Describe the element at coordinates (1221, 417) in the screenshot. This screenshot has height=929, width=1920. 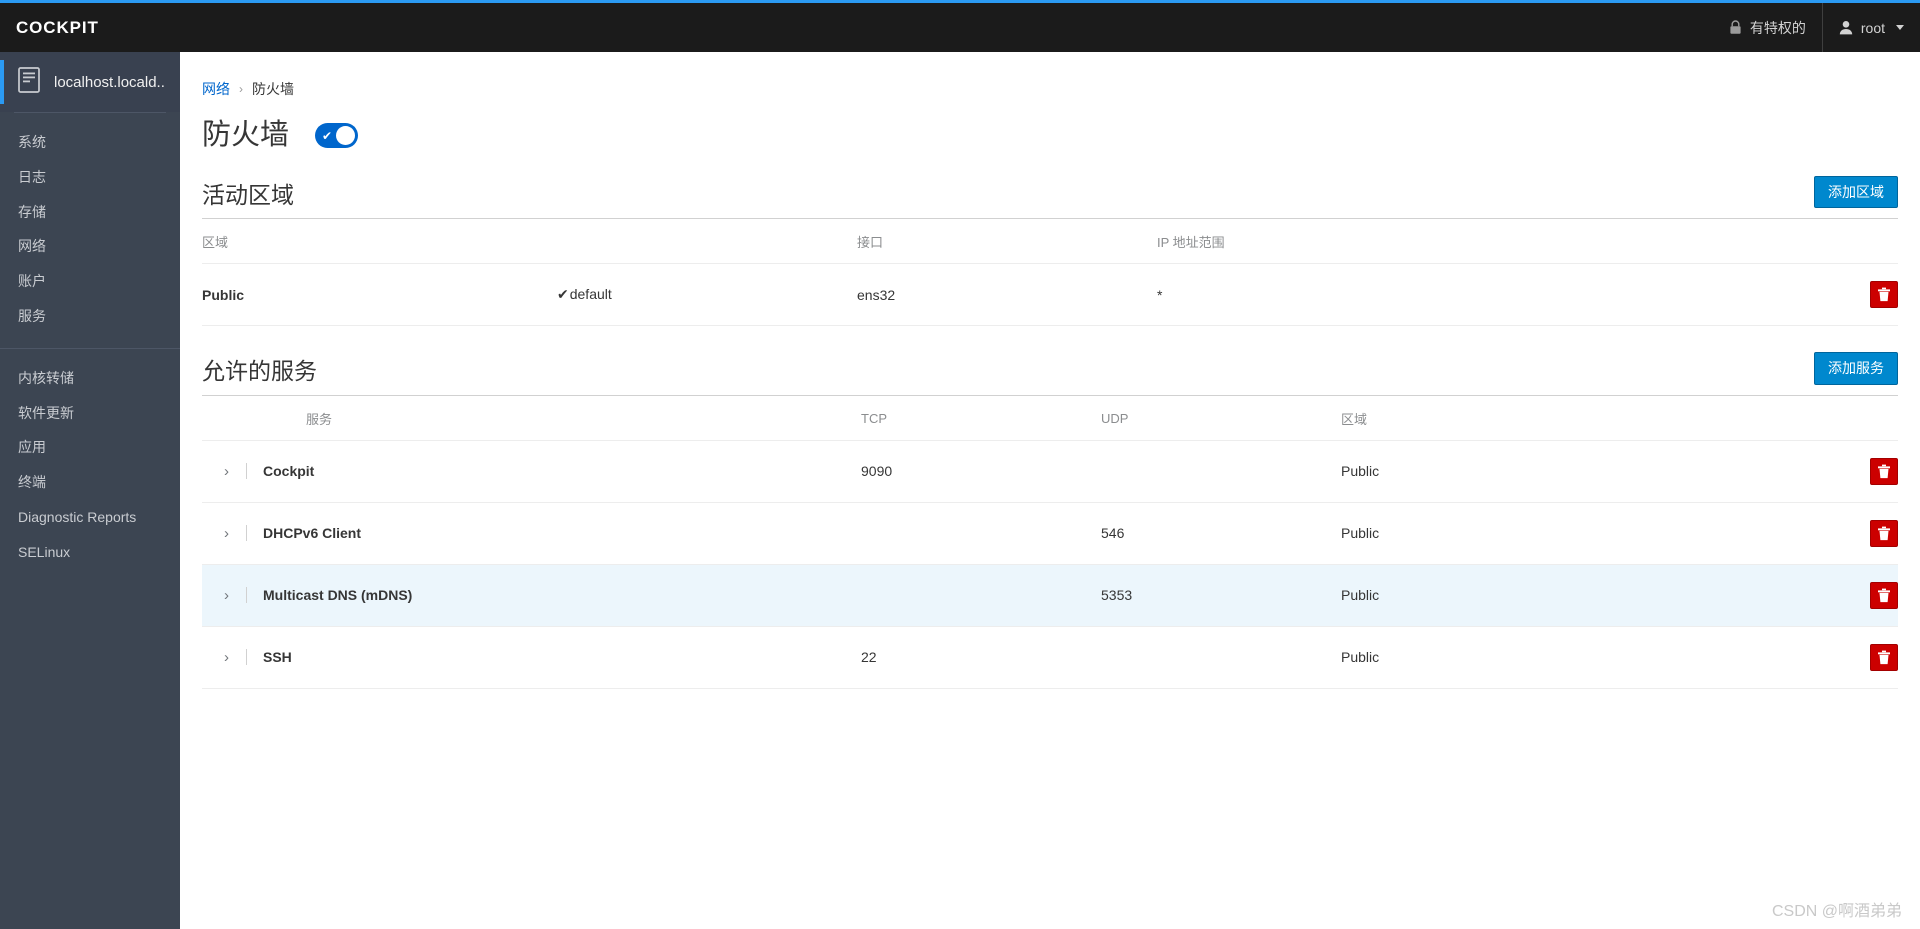
I see `col-udp: UDP` at that location.